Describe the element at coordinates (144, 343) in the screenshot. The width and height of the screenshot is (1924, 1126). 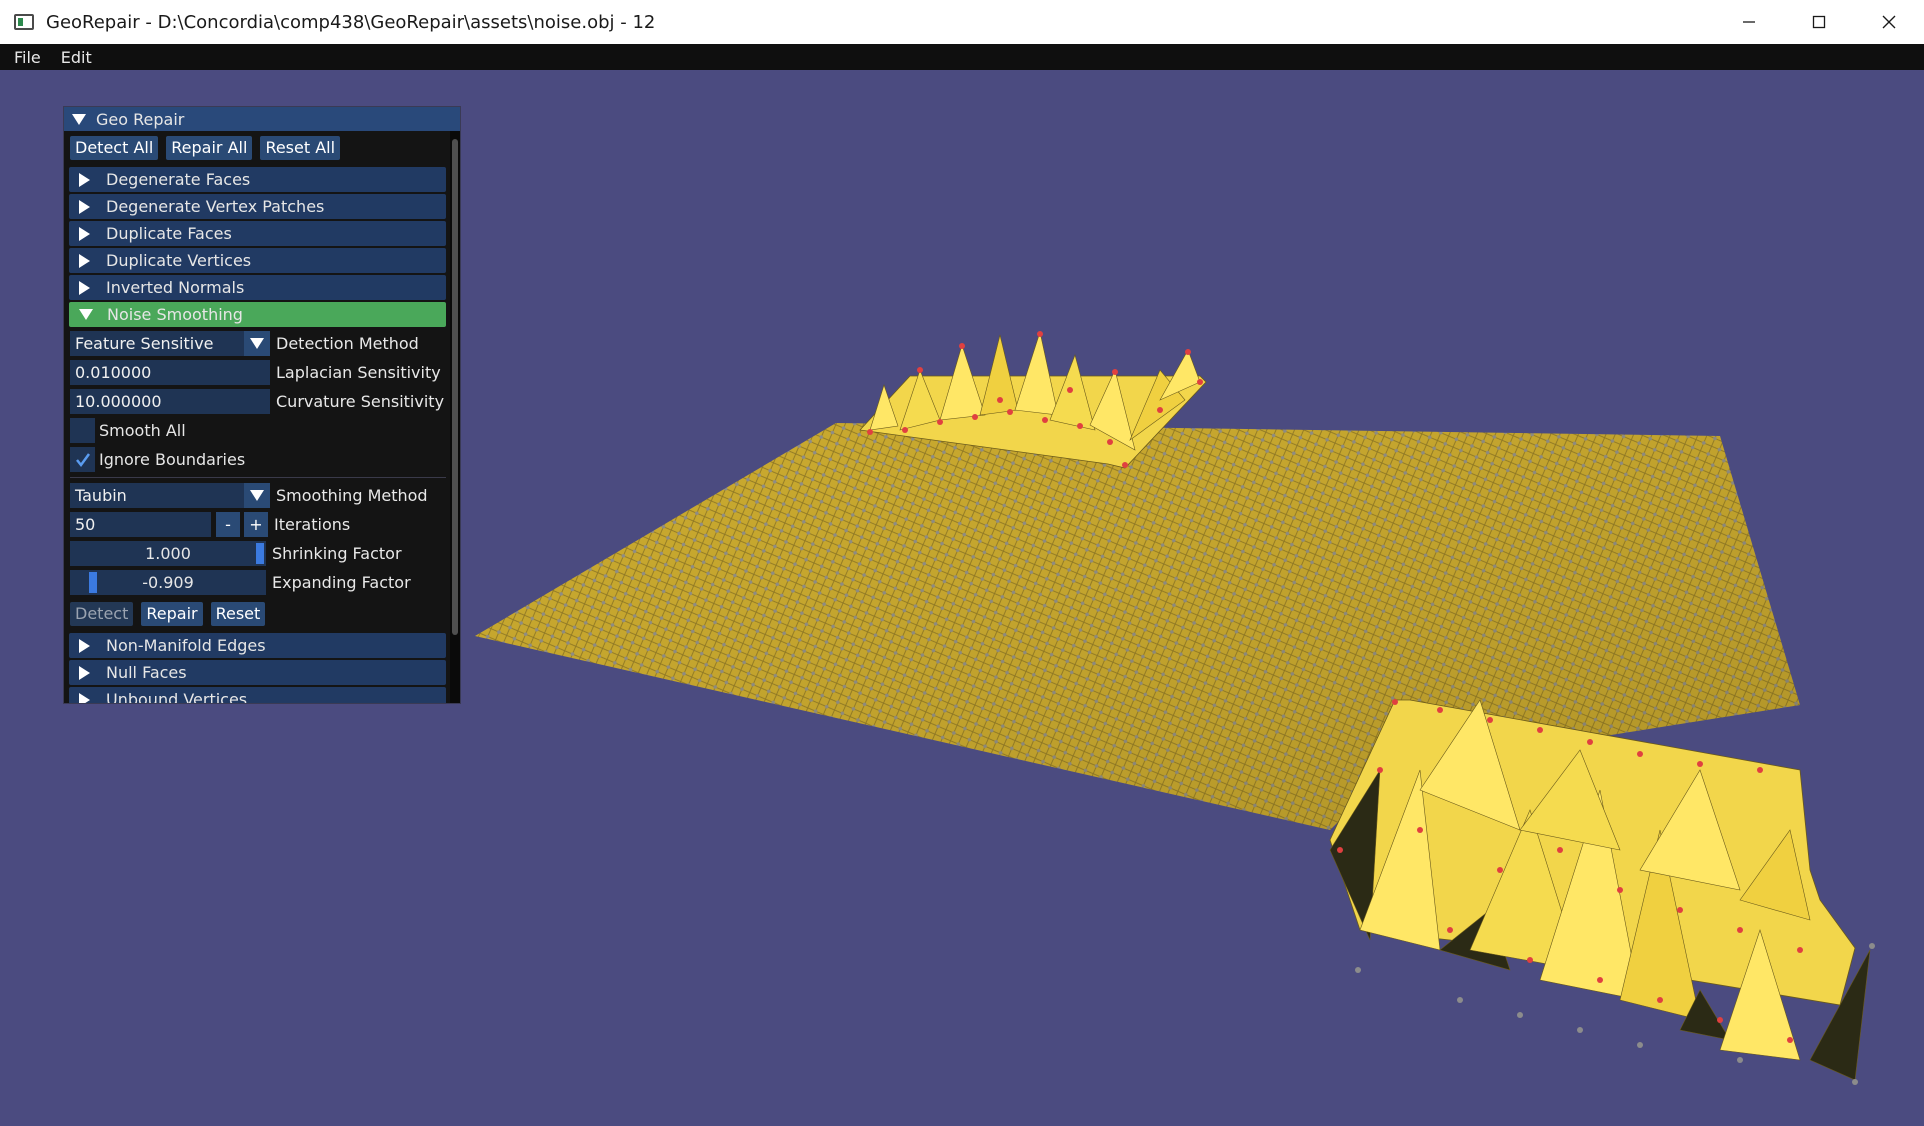
I see `detection-method-value: Feature Sensitive` at that location.